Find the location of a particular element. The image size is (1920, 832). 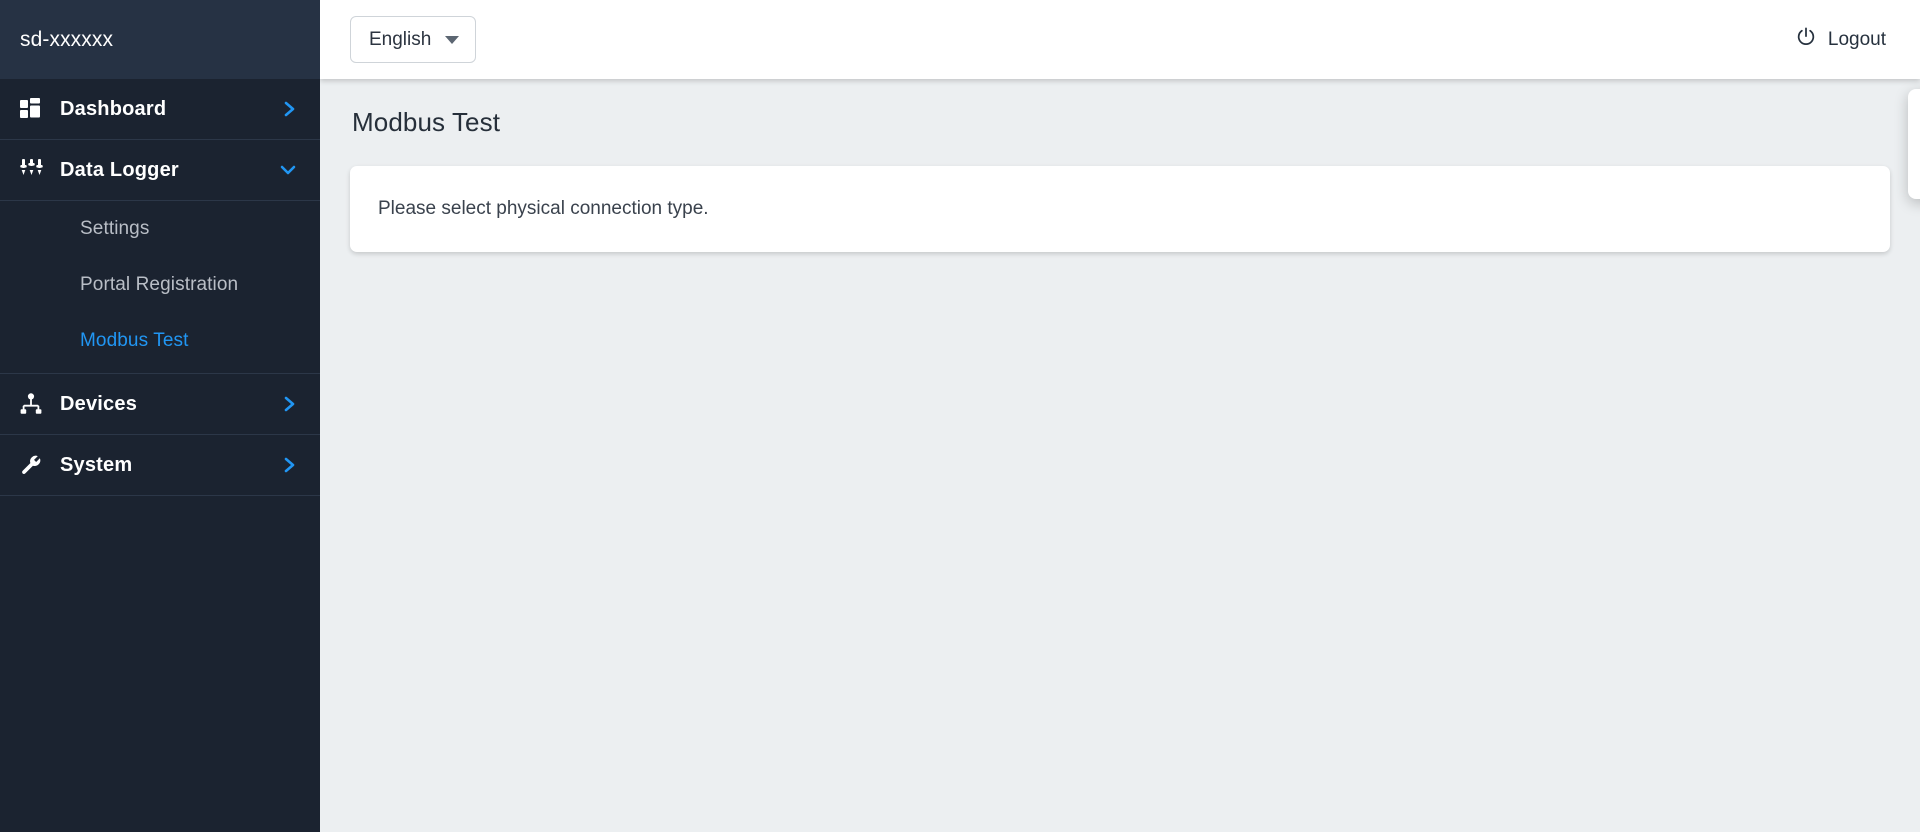

sidebar-subitem-settings: Settings is located at coordinates (160, 229).